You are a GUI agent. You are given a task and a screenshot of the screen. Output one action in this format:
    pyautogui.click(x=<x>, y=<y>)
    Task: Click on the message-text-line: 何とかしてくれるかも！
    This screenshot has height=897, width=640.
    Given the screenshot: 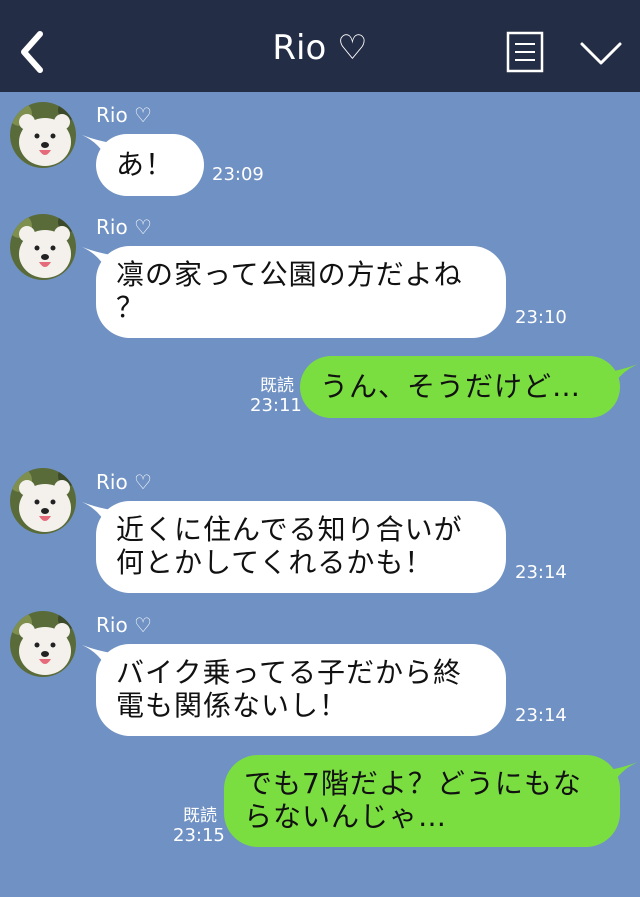 What is the action you would take?
    pyautogui.click(x=275, y=562)
    